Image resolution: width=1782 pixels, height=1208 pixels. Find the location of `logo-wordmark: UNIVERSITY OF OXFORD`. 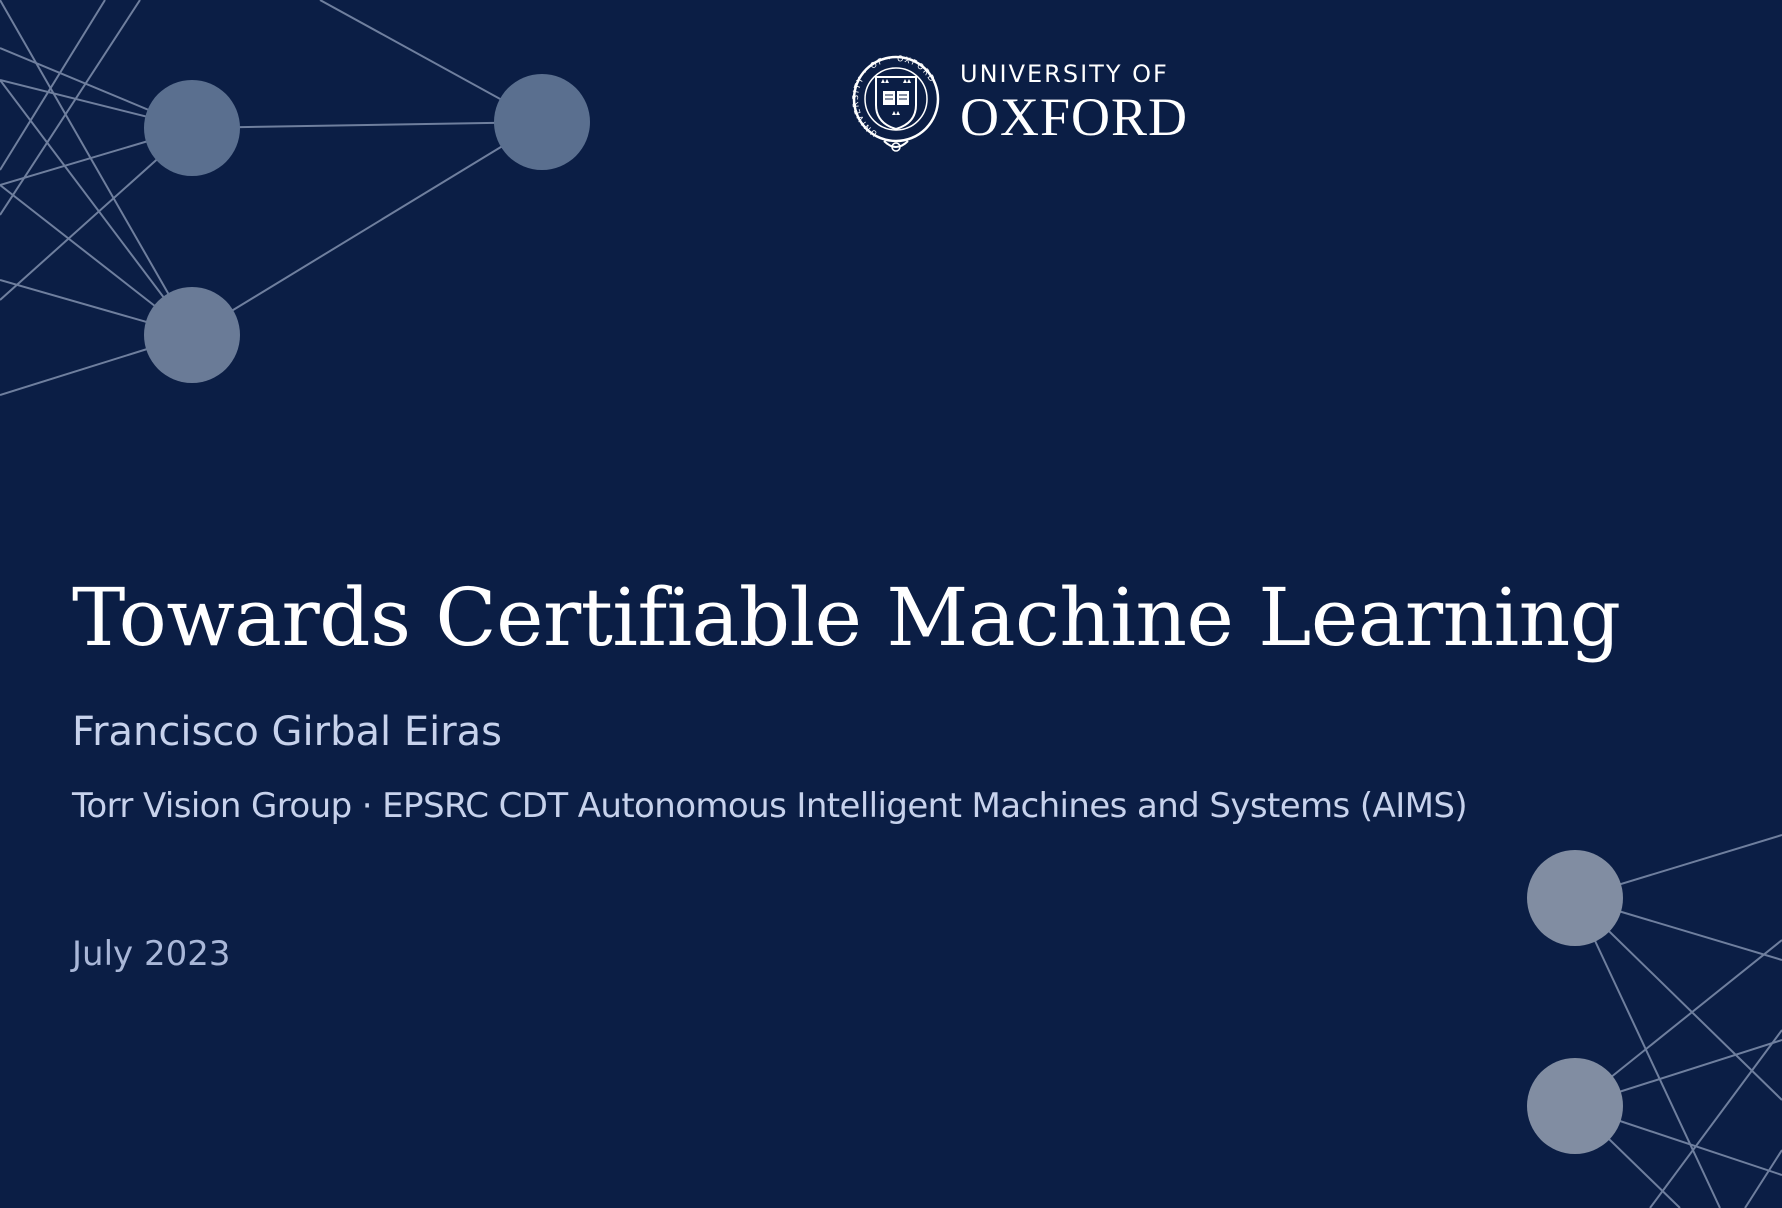

logo-wordmark: UNIVERSITY OF OXFORD is located at coordinates (1074, 103).